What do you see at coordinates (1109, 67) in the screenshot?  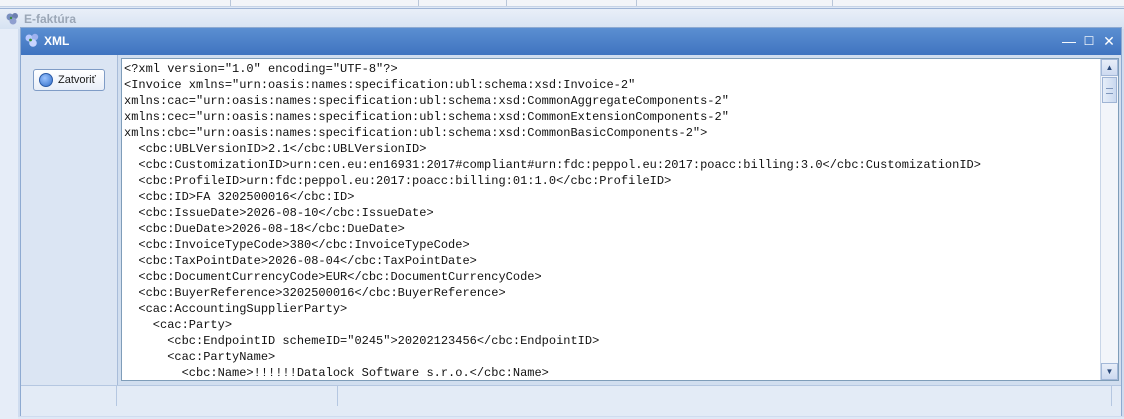 I see `scroll-up-icon: ▲` at bounding box center [1109, 67].